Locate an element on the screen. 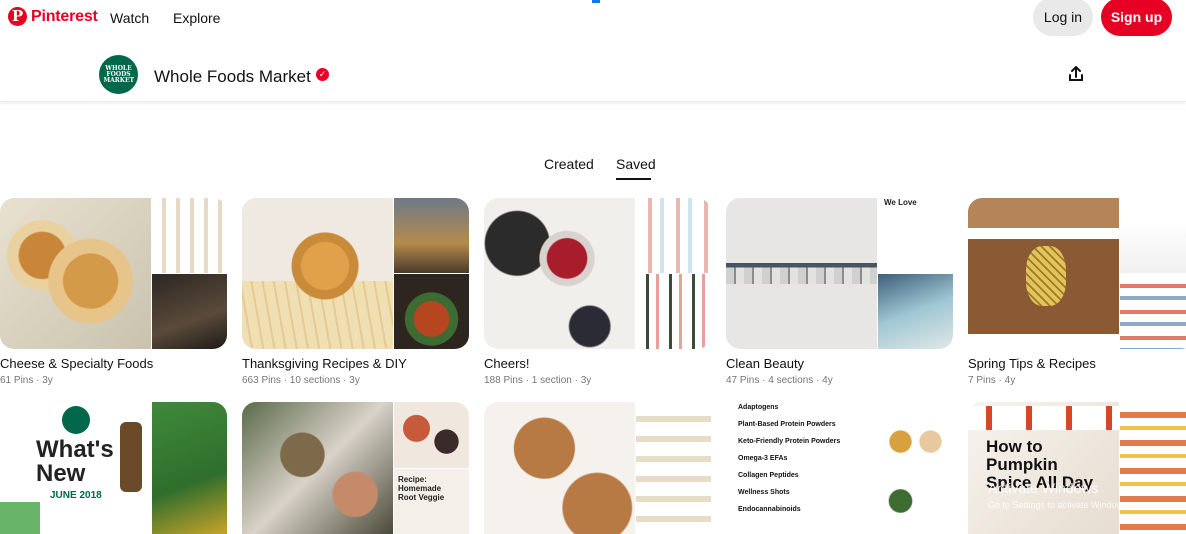 This screenshot has width=1186, height=534. cover-image: What's New JUNE 2018 is located at coordinates (75, 468).